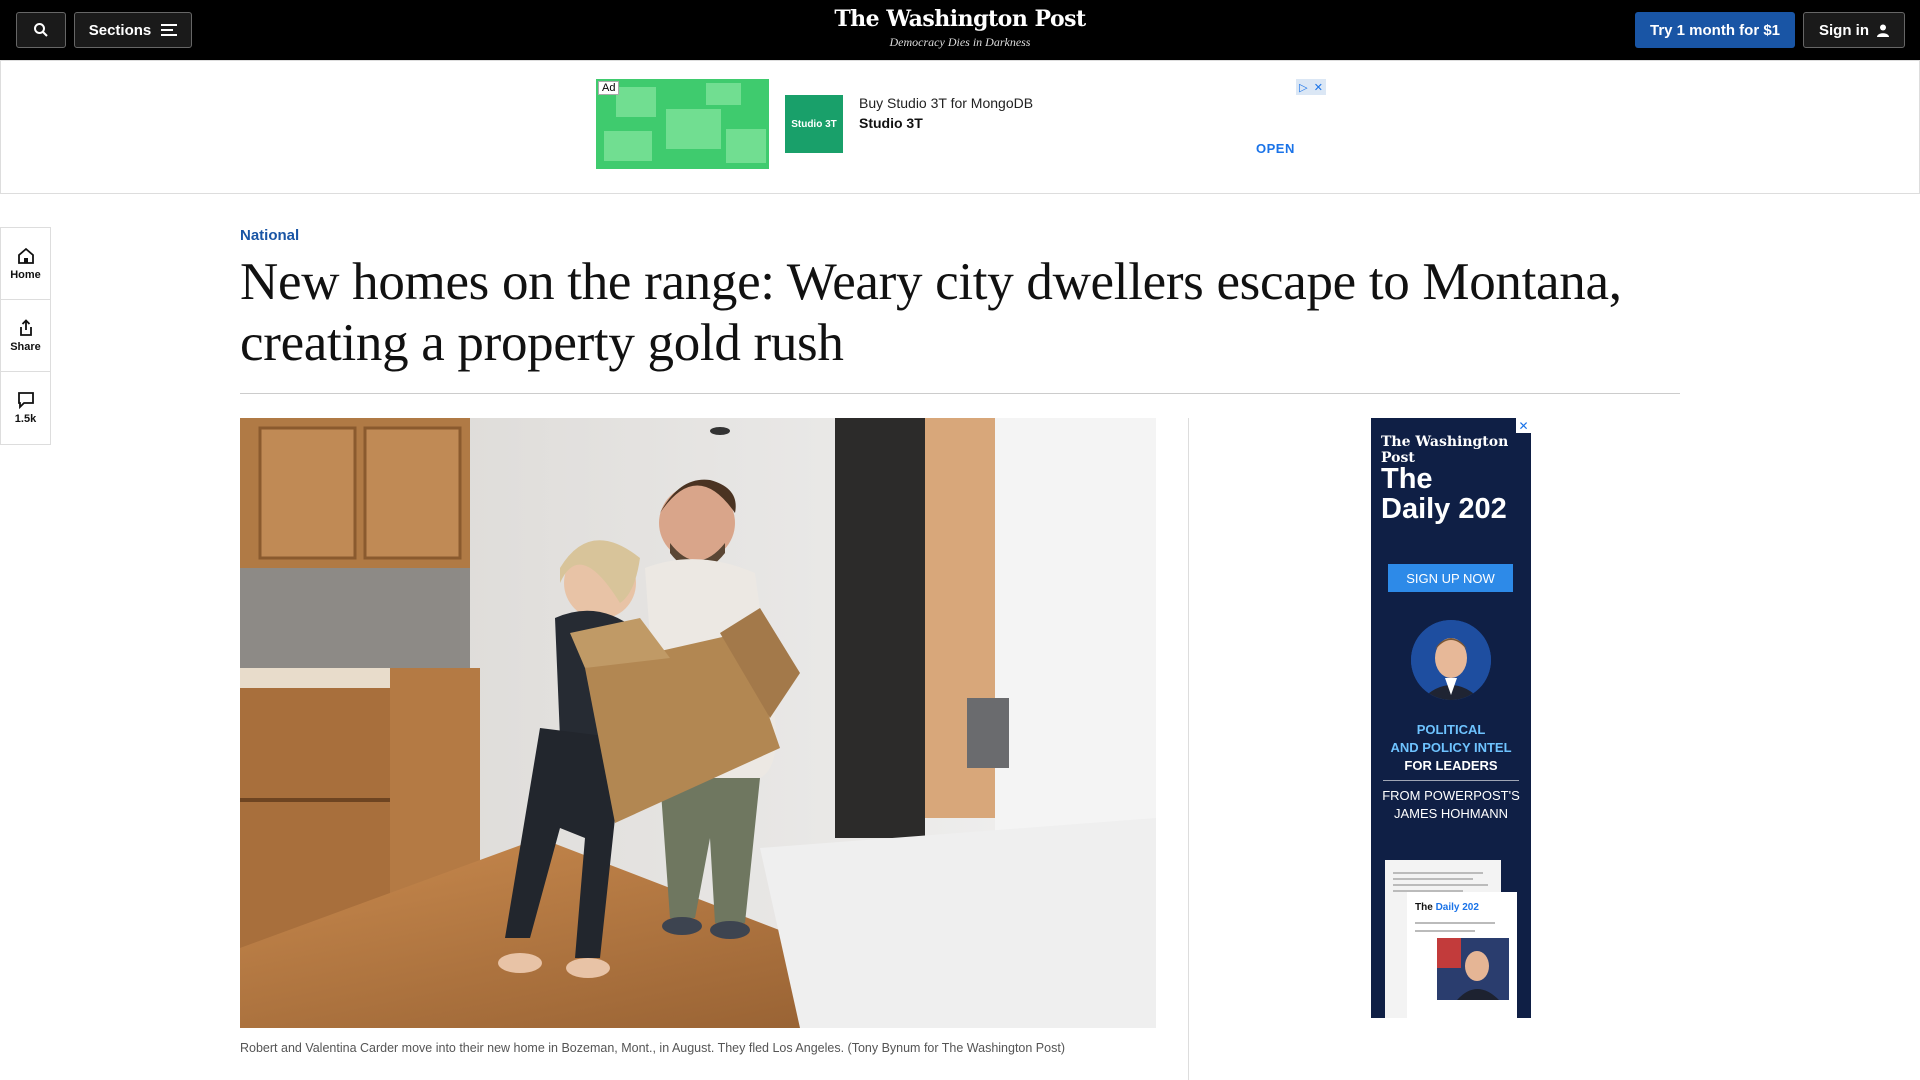  Describe the element at coordinates (1311, 87) in the screenshot. I see `ad-choices: ▷ ✕` at that location.